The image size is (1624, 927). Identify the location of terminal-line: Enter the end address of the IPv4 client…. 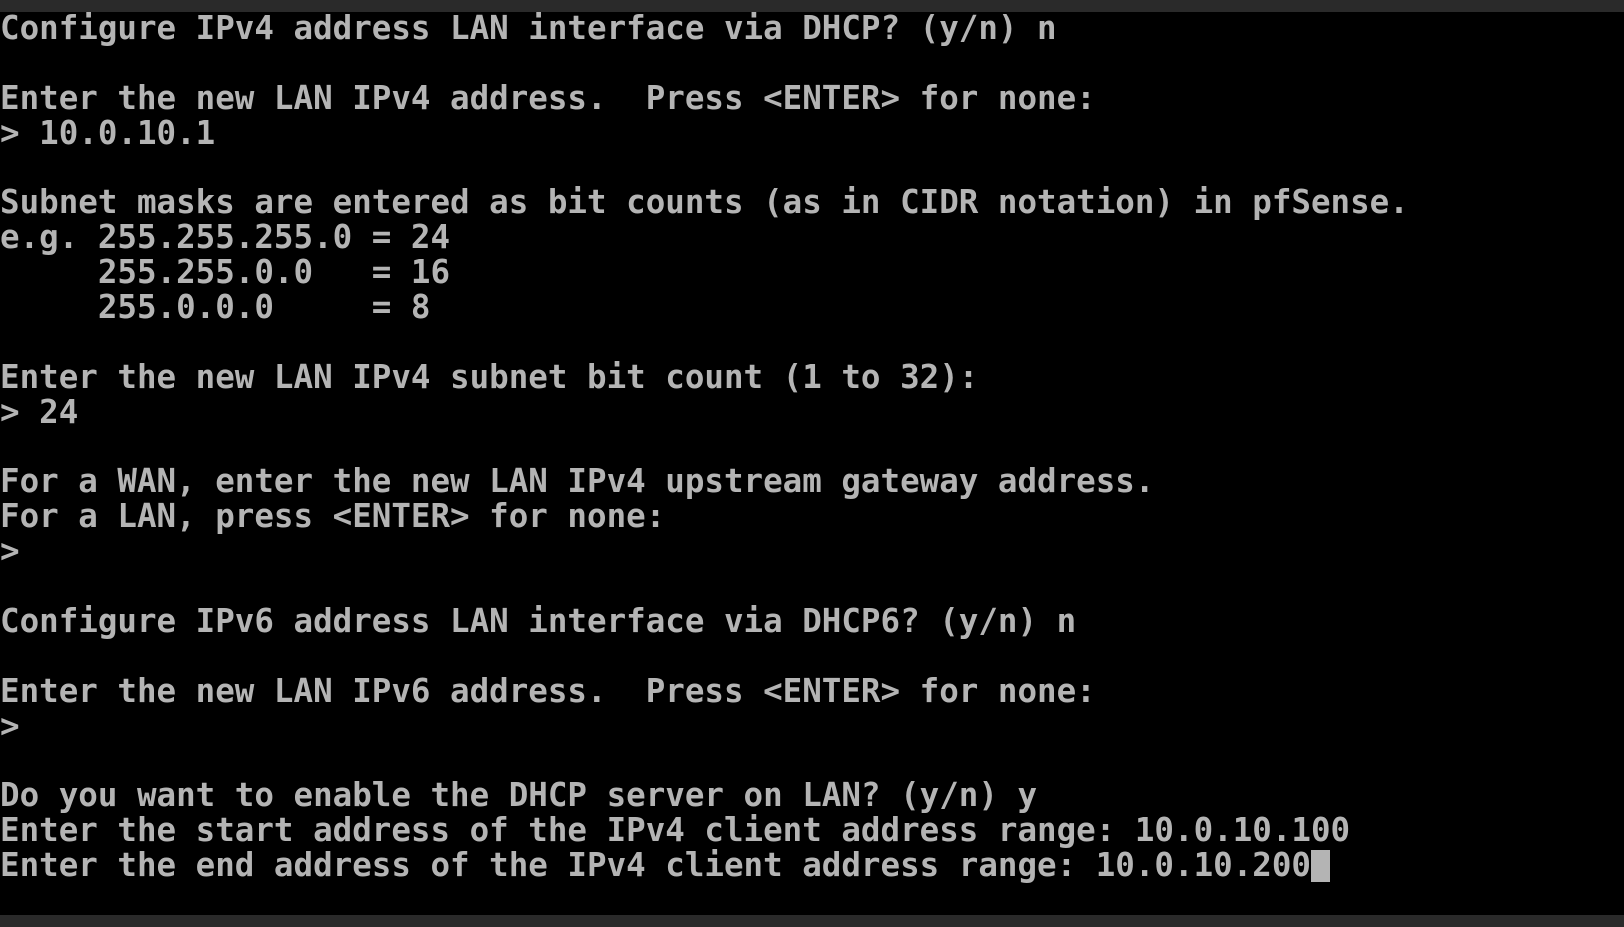
(704, 865).